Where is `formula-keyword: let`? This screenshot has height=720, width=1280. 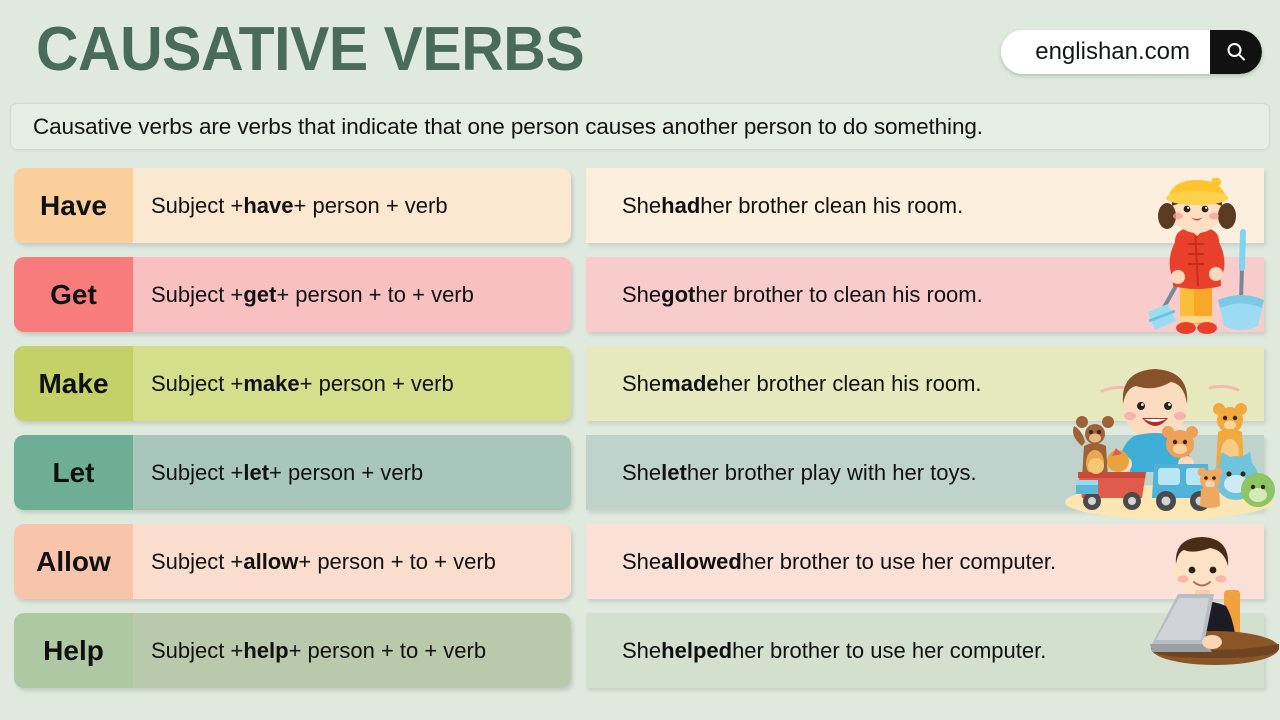
formula-keyword: let is located at coordinates (256, 472).